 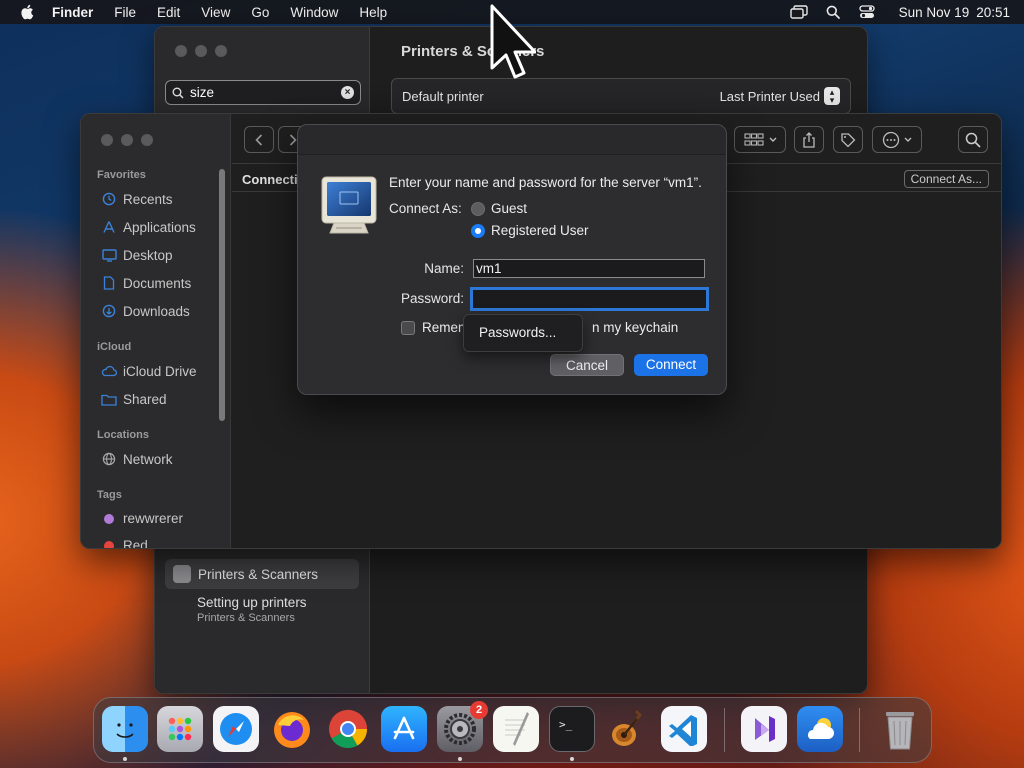 I want to click on spotlight-search-icon, so click(x=833, y=12).